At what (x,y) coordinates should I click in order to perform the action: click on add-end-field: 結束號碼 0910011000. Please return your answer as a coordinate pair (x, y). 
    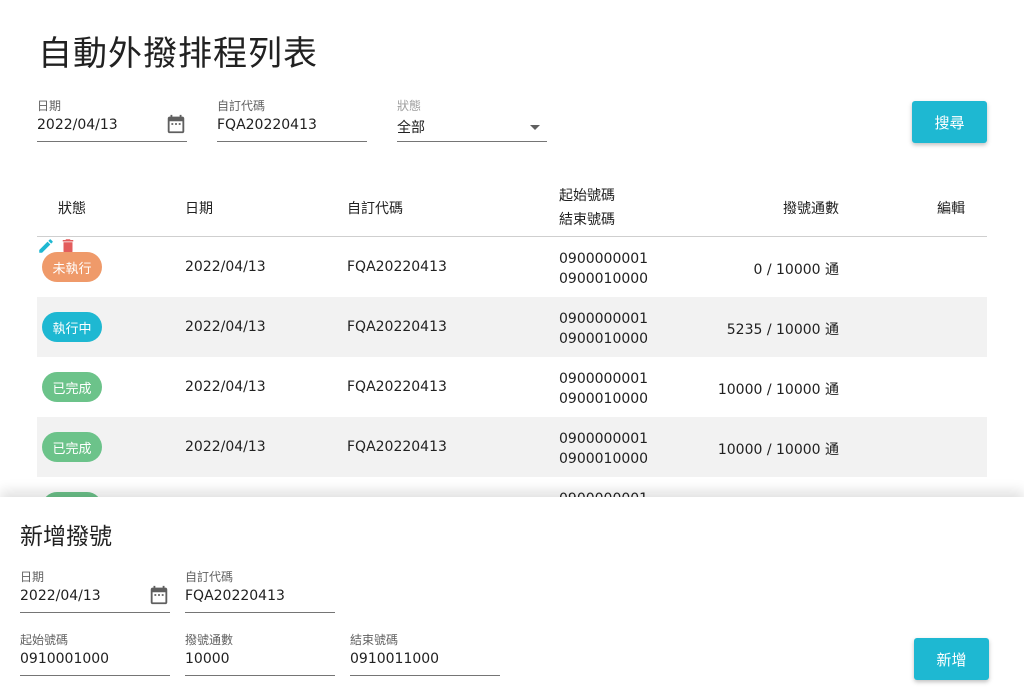
    Looking at the image, I should click on (425, 653).